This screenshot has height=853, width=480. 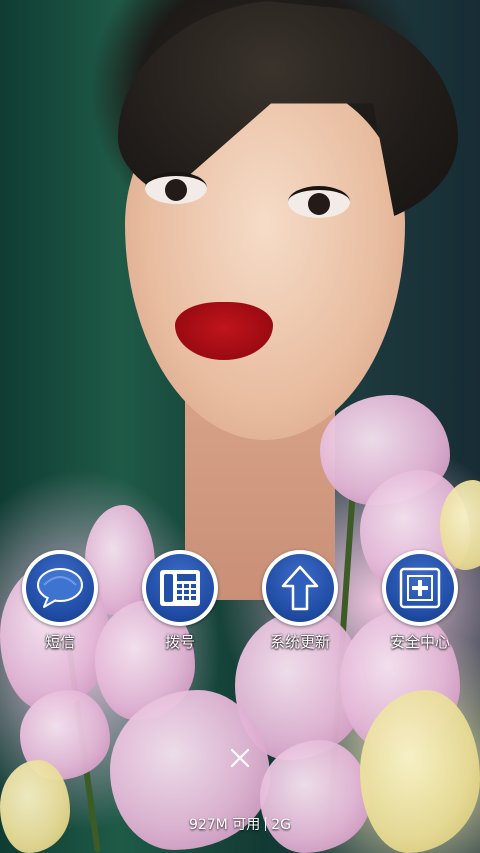 I want to click on sms-icon-ring, so click(x=60, y=588).